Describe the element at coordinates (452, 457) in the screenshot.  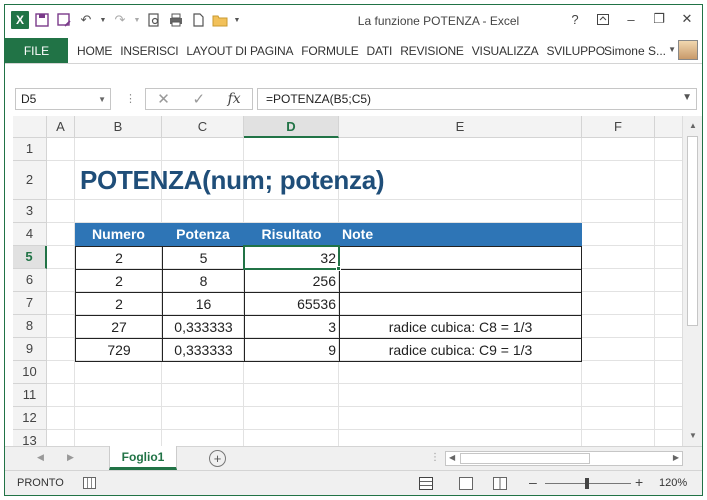
I see `scroll-left-icon: ◀` at that location.